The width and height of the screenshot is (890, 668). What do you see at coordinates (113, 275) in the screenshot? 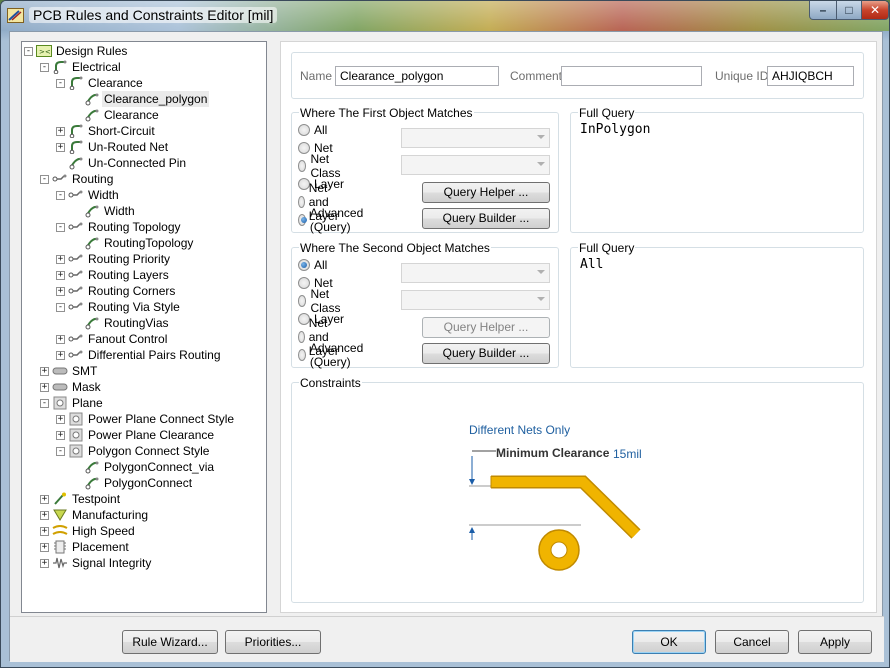
I see `tree-item: + Routing Layers` at bounding box center [113, 275].